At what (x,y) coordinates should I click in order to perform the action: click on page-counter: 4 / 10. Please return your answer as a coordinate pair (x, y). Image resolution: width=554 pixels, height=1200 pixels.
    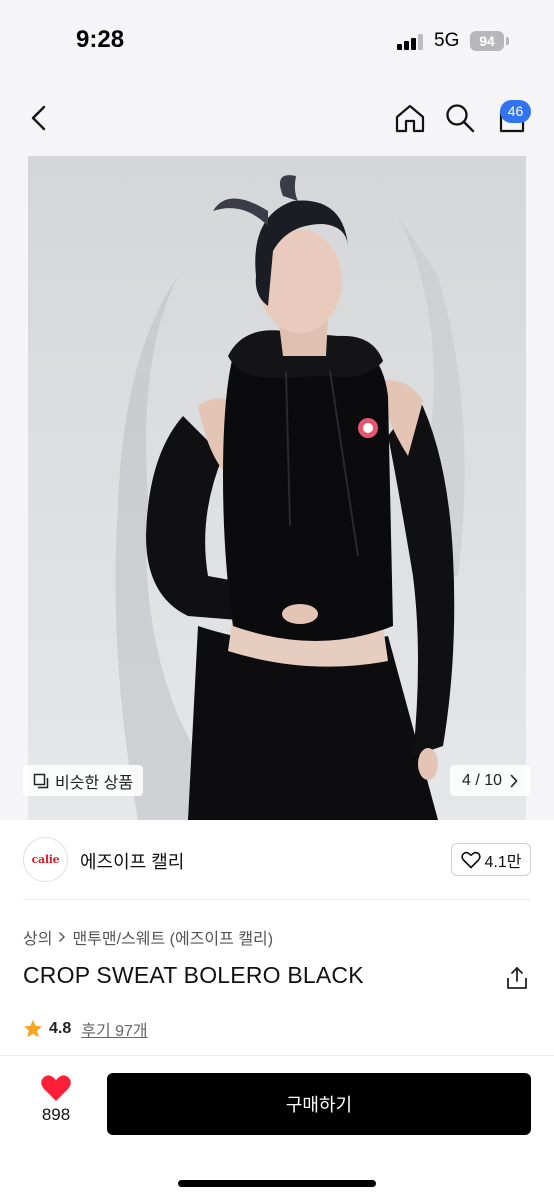
    Looking at the image, I should click on (482, 780).